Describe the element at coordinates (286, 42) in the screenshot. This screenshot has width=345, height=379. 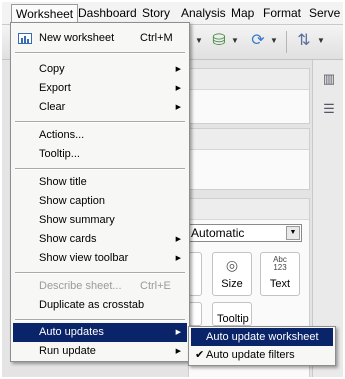
I see `toolbar-divider` at that location.